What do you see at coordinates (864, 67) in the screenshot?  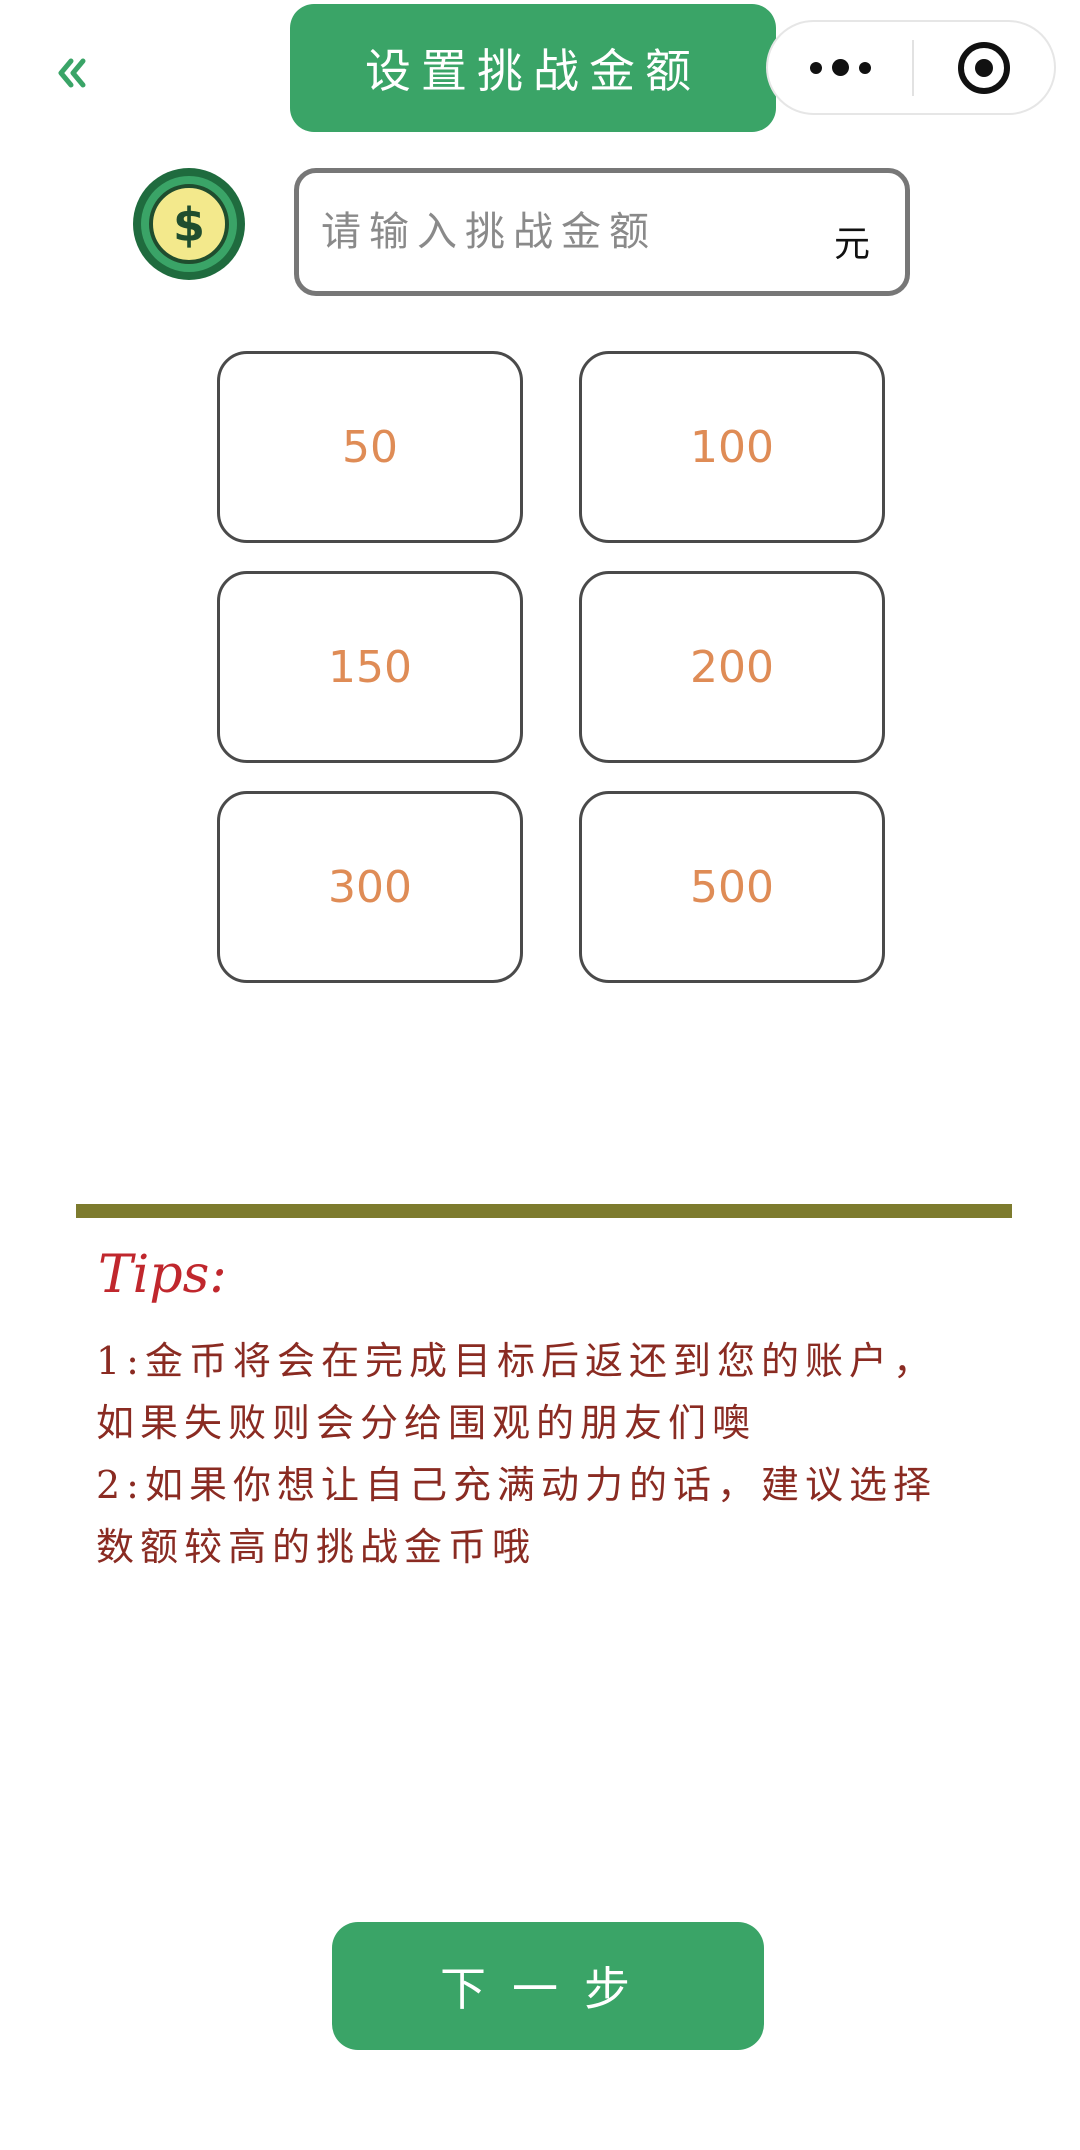 I see `more-dot-right` at bounding box center [864, 67].